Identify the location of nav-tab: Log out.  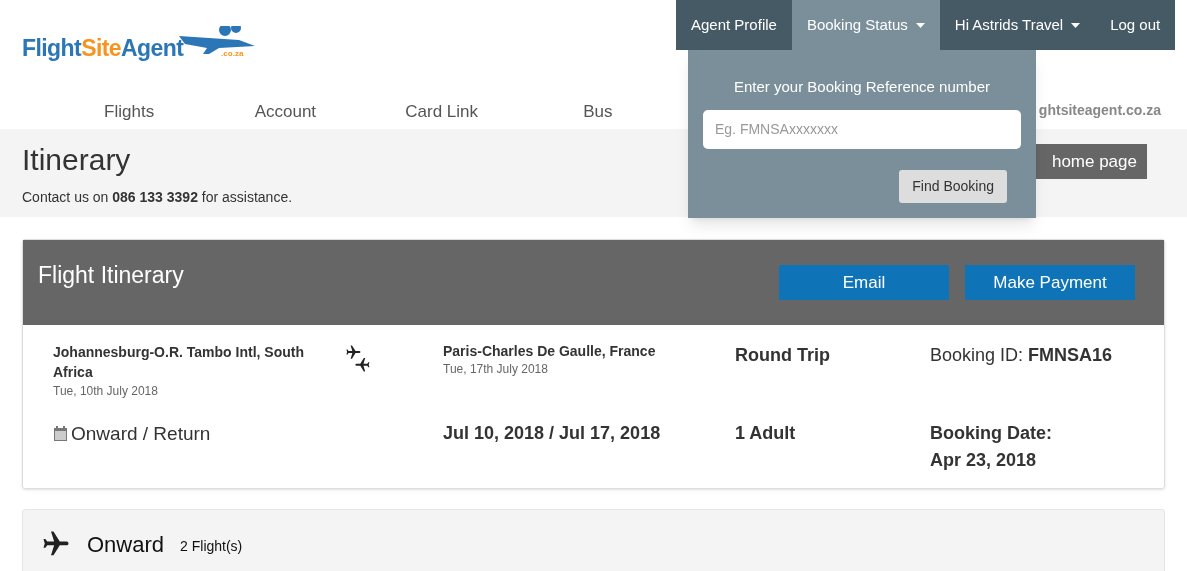
(1135, 25).